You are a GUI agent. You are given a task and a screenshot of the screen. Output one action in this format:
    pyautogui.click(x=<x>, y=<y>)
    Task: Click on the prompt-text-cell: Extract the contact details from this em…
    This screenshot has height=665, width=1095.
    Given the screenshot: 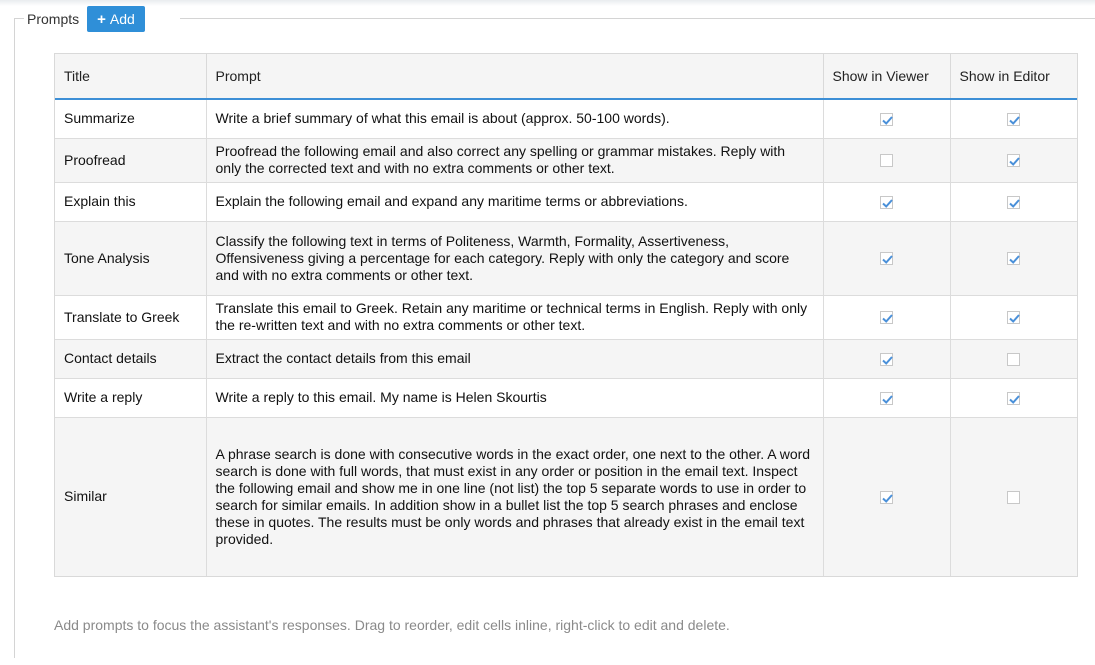 What is the action you would take?
    pyautogui.click(x=515, y=359)
    